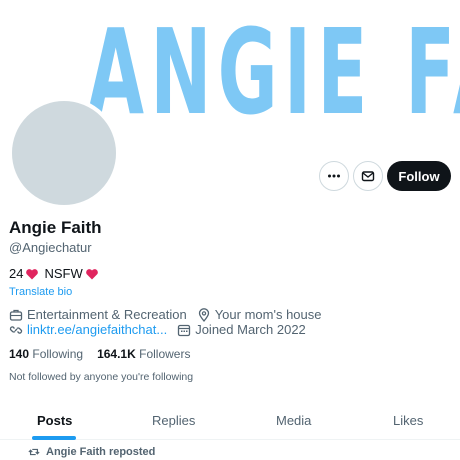 This screenshot has width=460, height=460. I want to click on translate-bio-link: Translate bio, so click(40, 292).